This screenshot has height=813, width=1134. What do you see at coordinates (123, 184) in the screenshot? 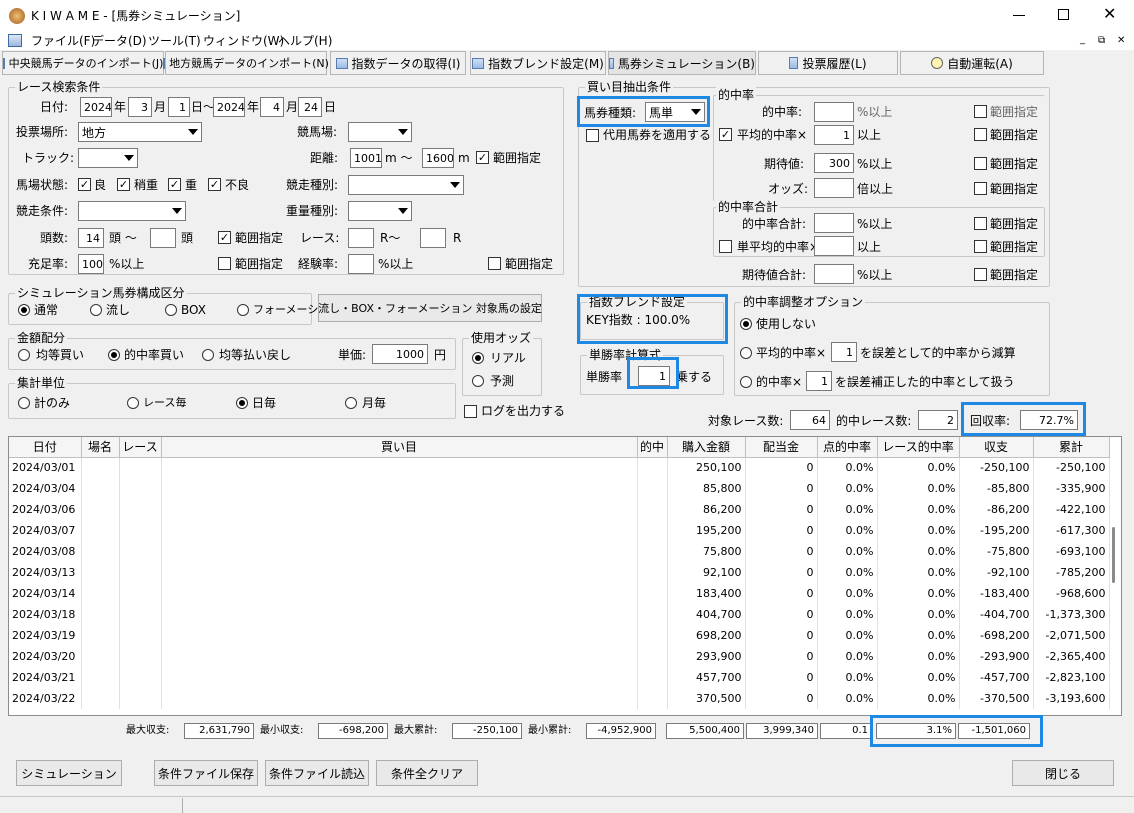
I see `ground-slightly-heavy-checkbox: ✓` at bounding box center [123, 184].